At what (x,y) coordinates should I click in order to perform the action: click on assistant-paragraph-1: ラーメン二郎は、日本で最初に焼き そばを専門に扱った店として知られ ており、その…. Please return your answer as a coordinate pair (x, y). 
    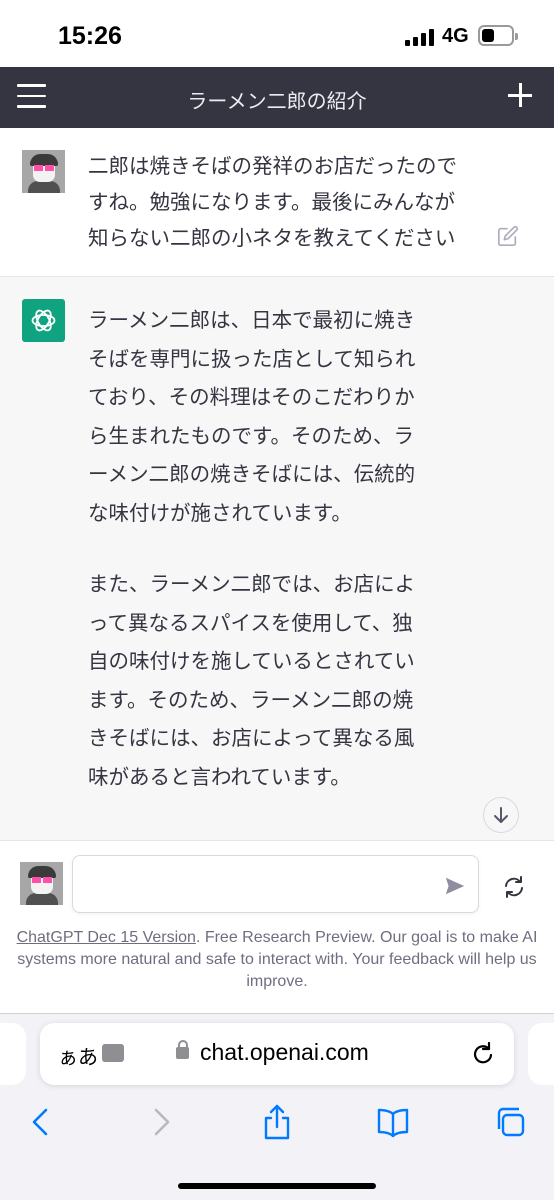
    Looking at the image, I should click on (260, 416).